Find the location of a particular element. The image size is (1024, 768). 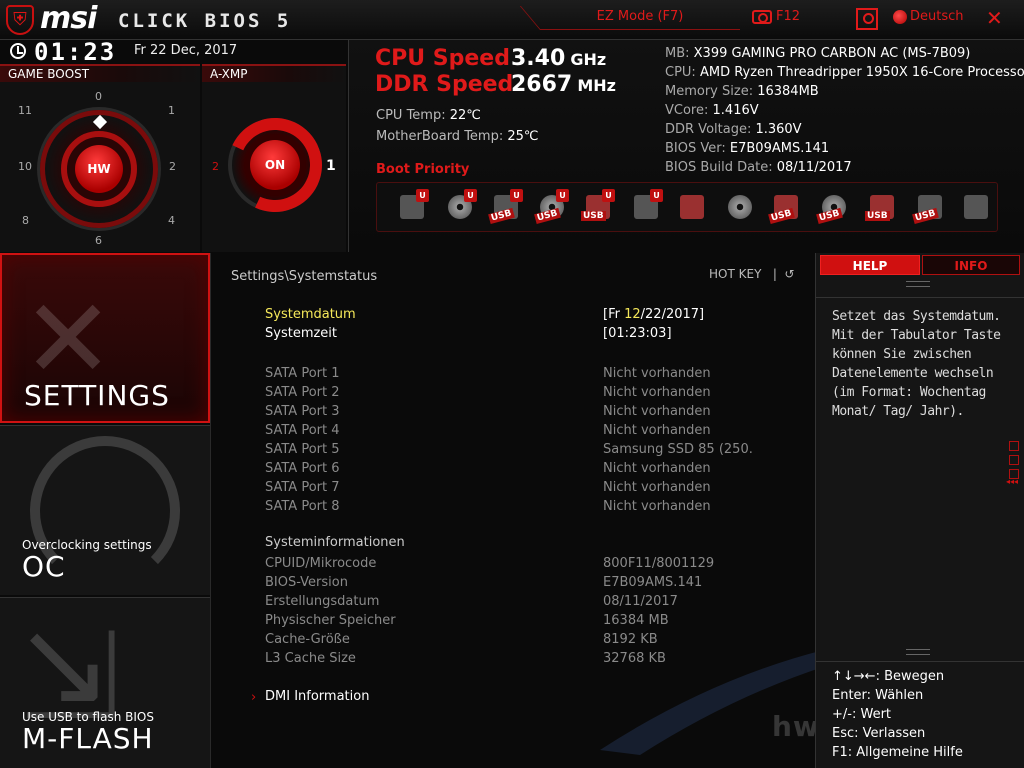

sata-port-row: SATA Port 6 Nicht vorhanden is located at coordinates (488, 468).